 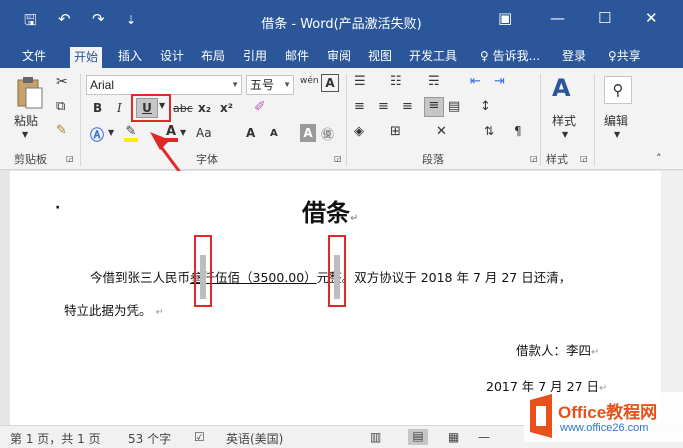 I want to click on line1-prefix: 今借到张三人民币, so click(x=140, y=277).